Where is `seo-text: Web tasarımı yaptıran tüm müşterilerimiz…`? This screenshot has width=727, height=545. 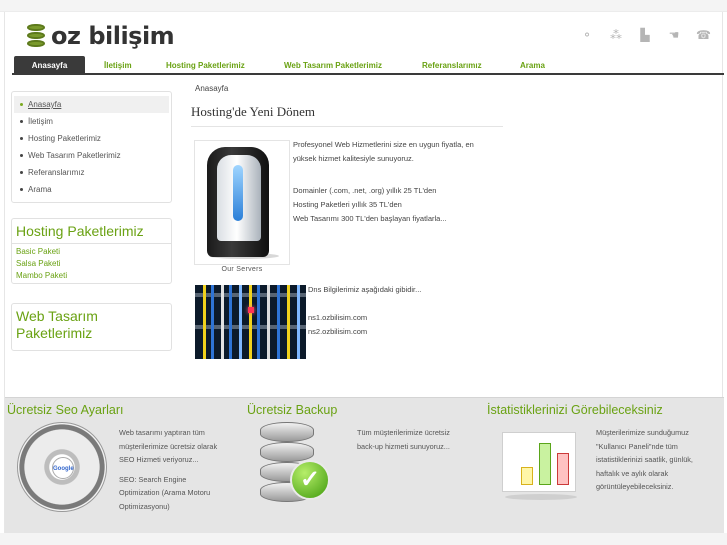
seo-text: Web tasarımı yaptıran tüm müşterilerimiz… is located at coordinates (168, 469).